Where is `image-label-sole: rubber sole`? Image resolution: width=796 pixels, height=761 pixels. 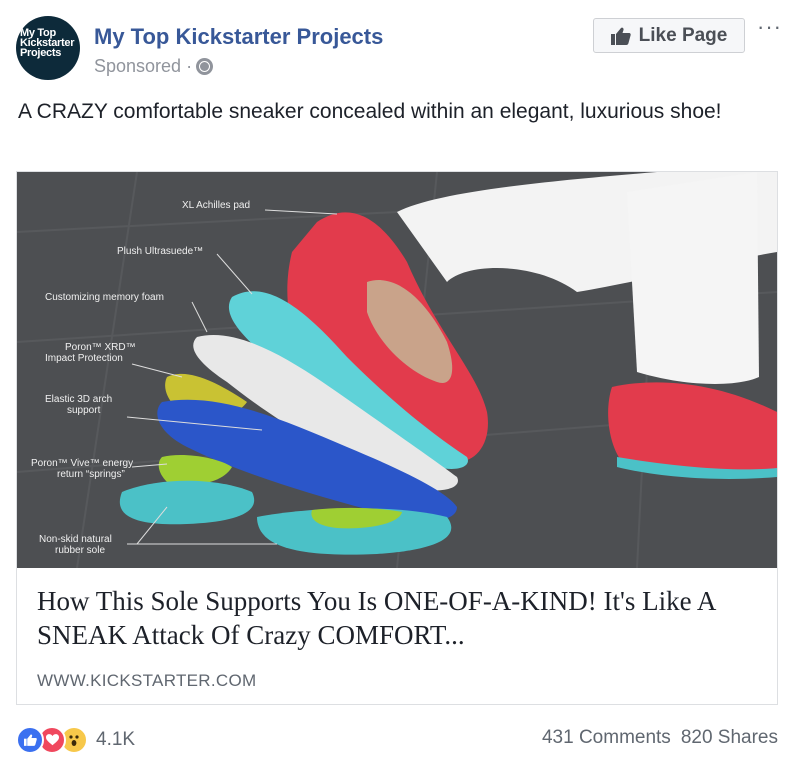 image-label-sole: rubber sole is located at coordinates (80, 550).